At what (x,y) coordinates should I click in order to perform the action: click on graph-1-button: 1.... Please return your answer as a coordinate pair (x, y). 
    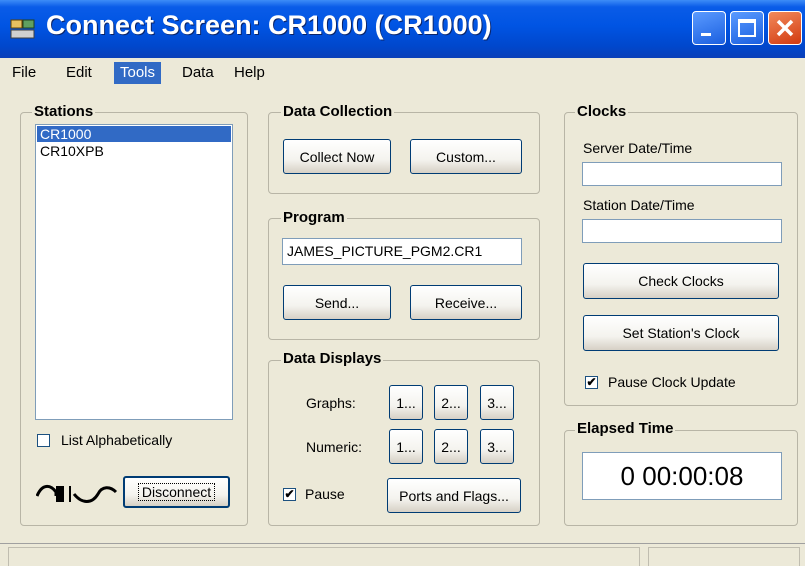
    Looking at the image, I should click on (406, 402).